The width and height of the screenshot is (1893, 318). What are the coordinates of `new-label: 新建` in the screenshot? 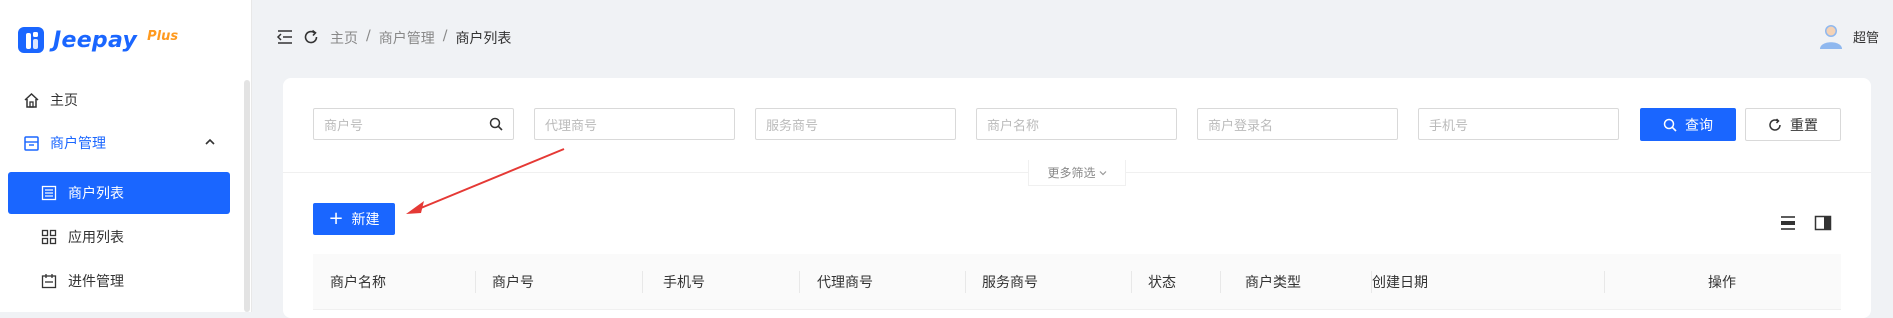 It's located at (365, 220).